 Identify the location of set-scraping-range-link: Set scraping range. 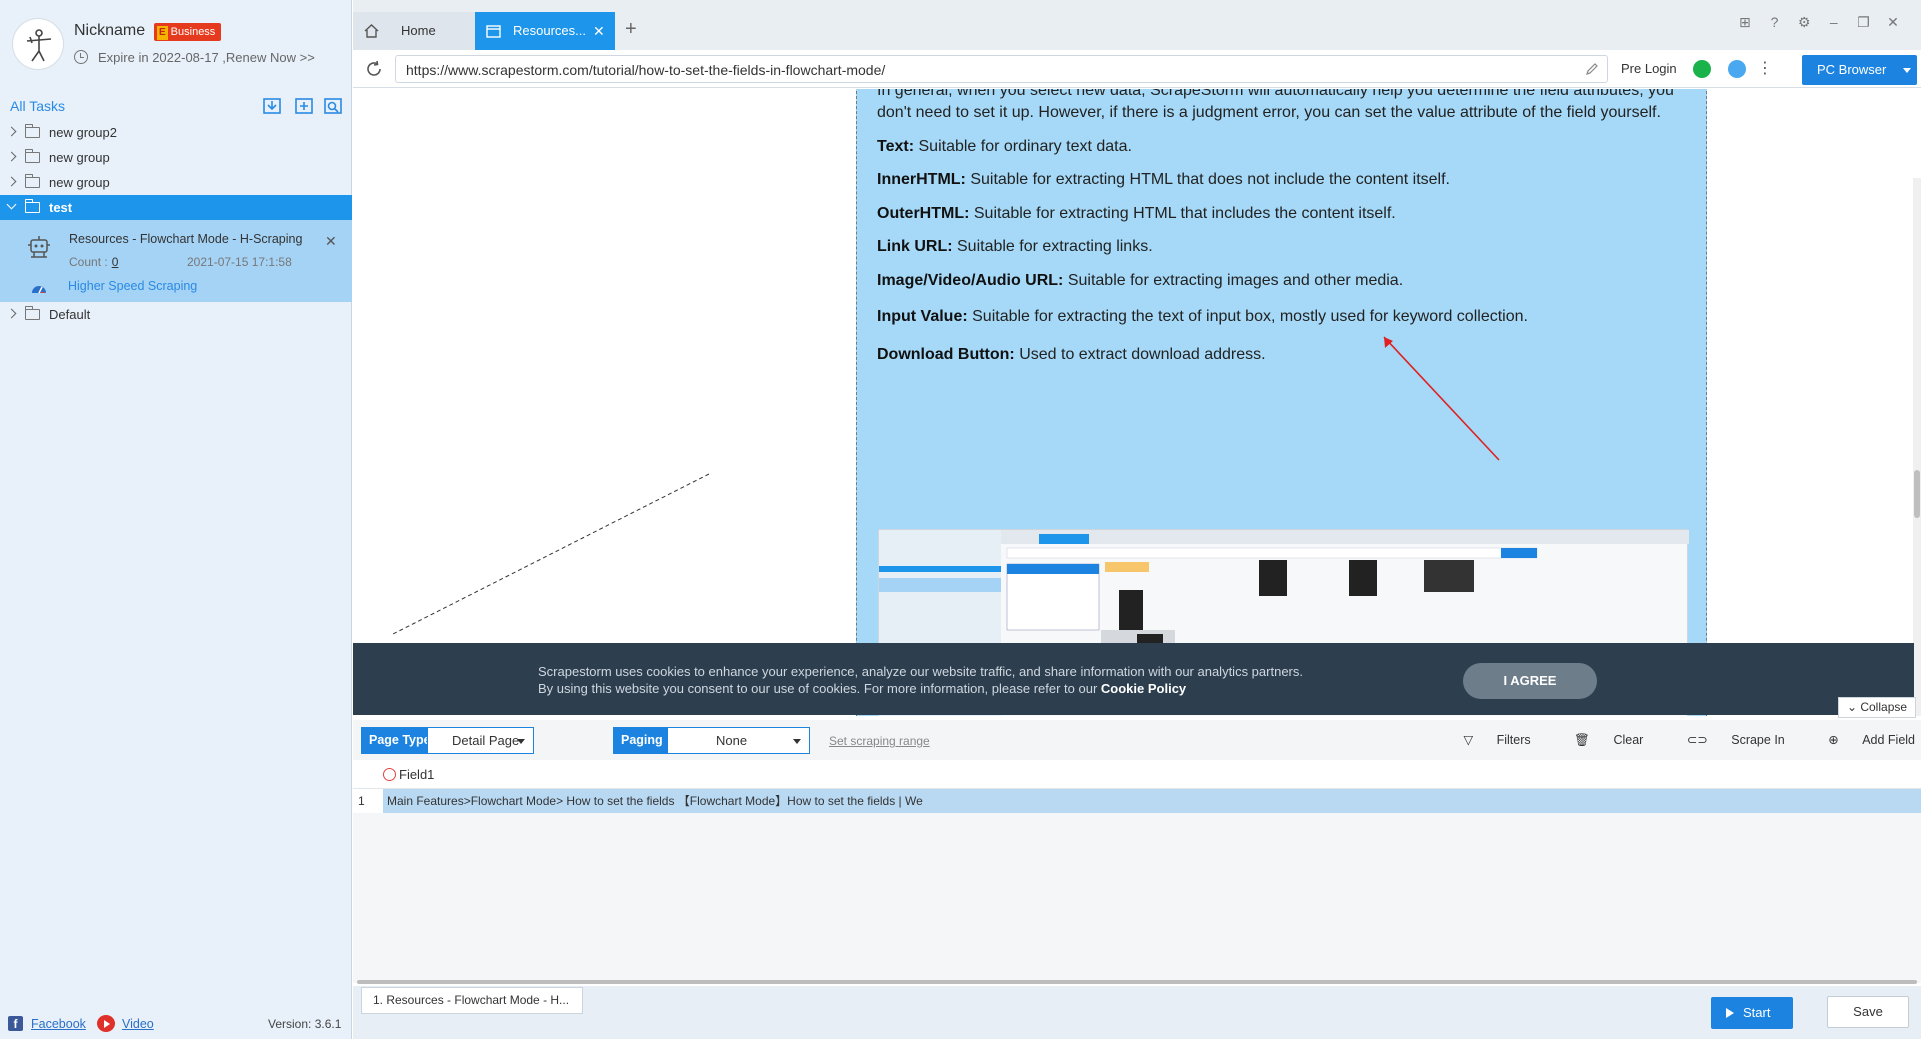
(879, 741).